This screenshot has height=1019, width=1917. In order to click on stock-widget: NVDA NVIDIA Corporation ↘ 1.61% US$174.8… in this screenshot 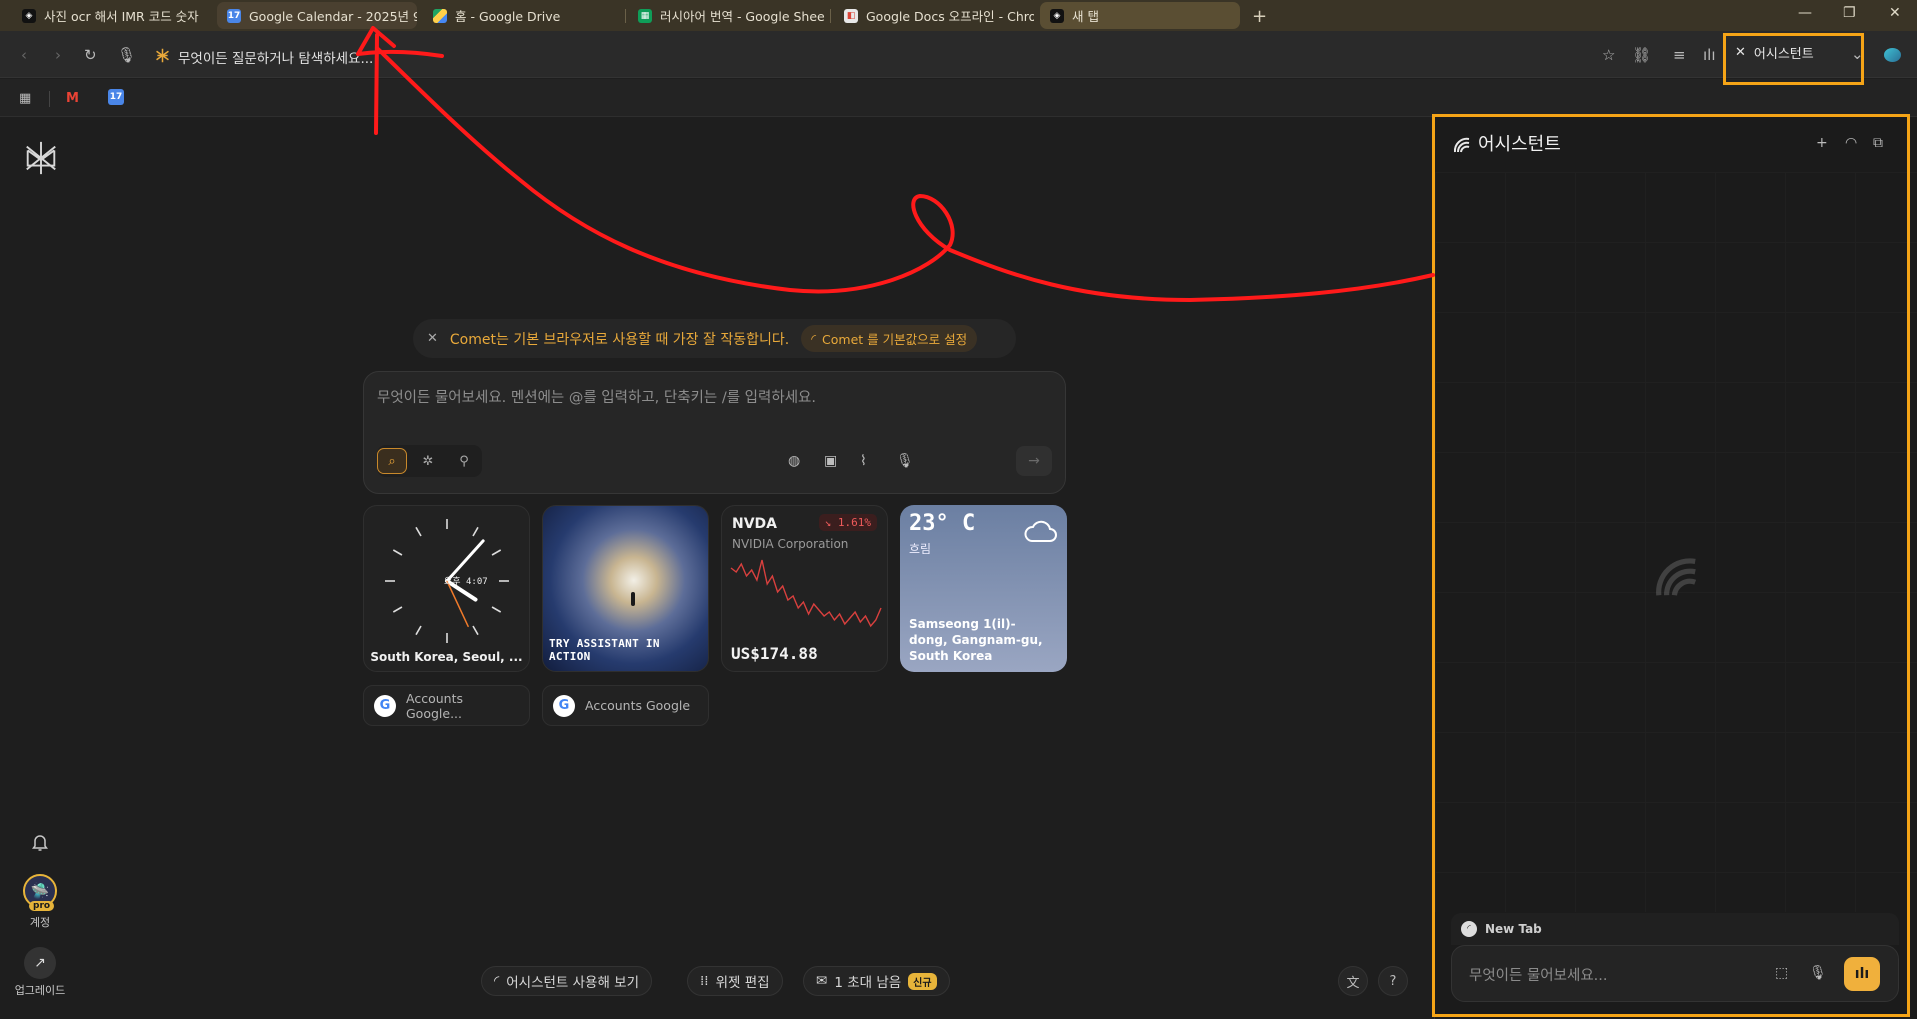, I will do `click(804, 588)`.